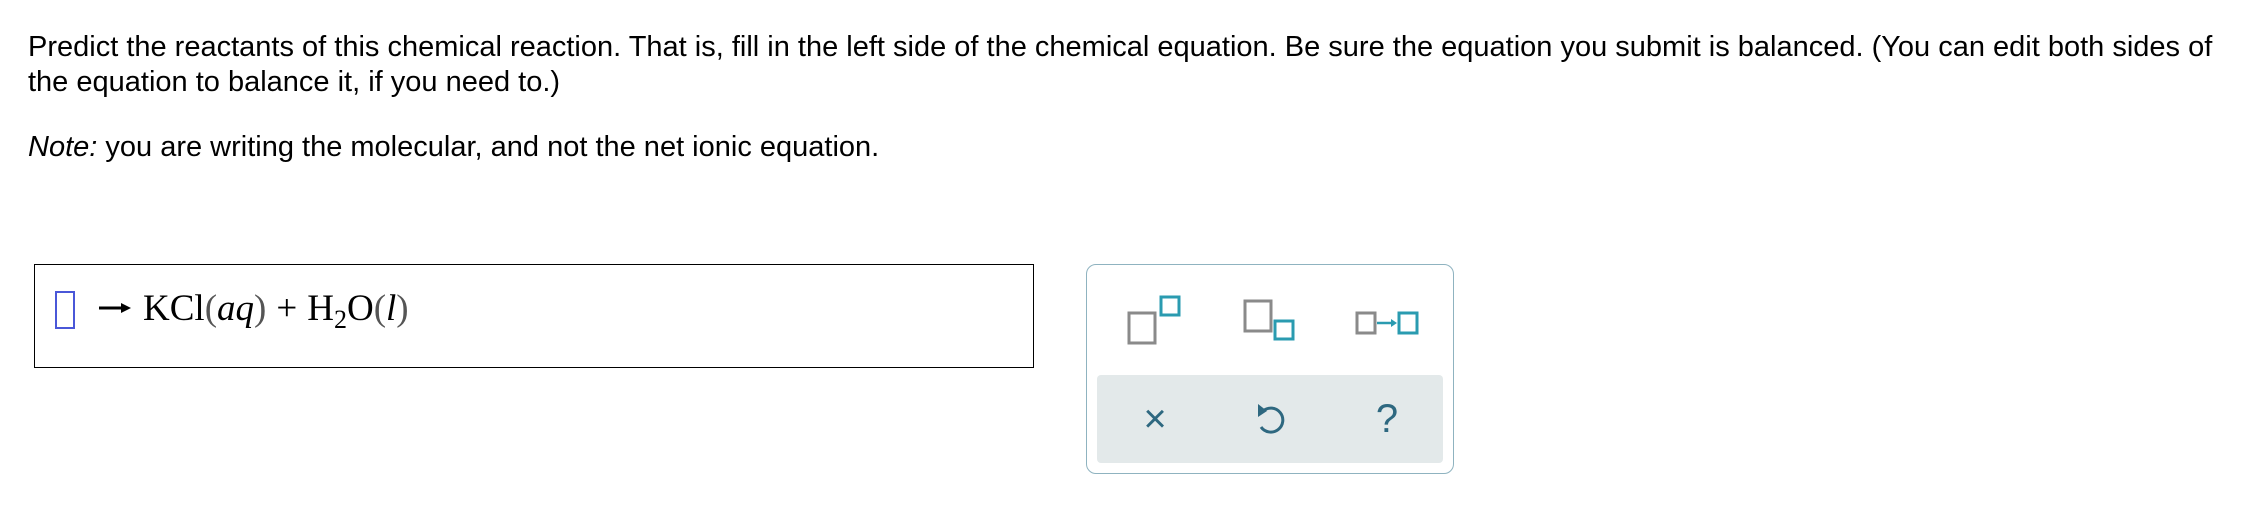 This screenshot has height=524, width=2258. I want to click on product-o: O, so click(360, 308).